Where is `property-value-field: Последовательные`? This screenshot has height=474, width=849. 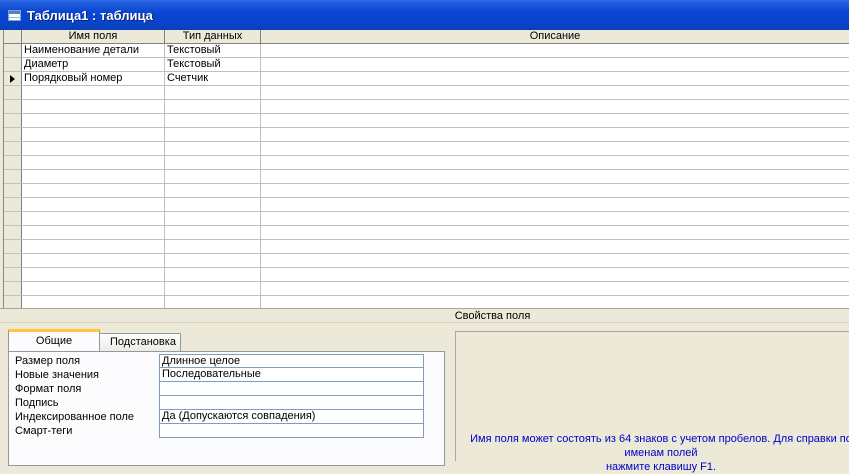 property-value-field: Последовательные is located at coordinates (291, 375).